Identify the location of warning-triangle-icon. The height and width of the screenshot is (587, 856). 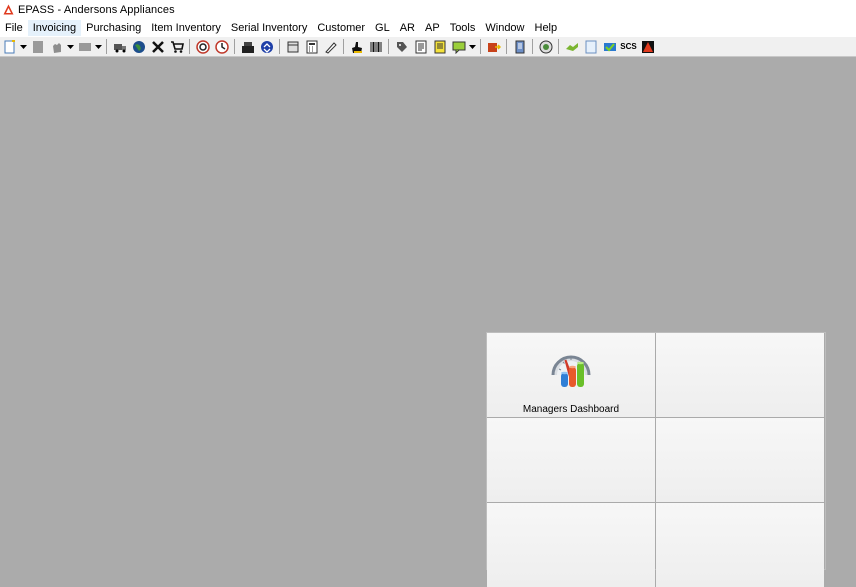
(647, 46).